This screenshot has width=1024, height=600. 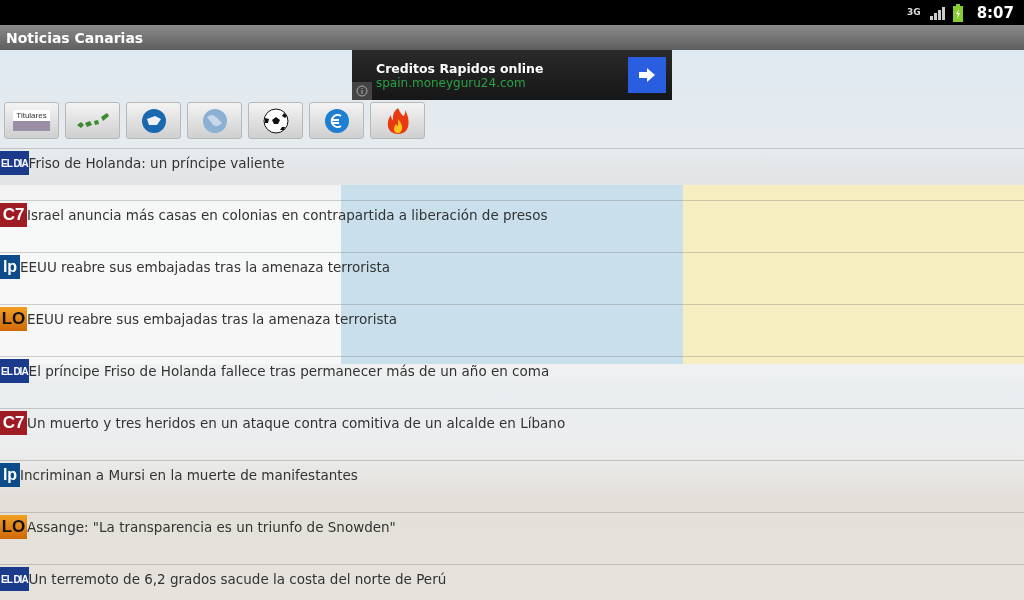 What do you see at coordinates (189, 475) in the screenshot?
I see `news-headline: Incriminan a Mursi en la muerte de manifestantes` at bounding box center [189, 475].